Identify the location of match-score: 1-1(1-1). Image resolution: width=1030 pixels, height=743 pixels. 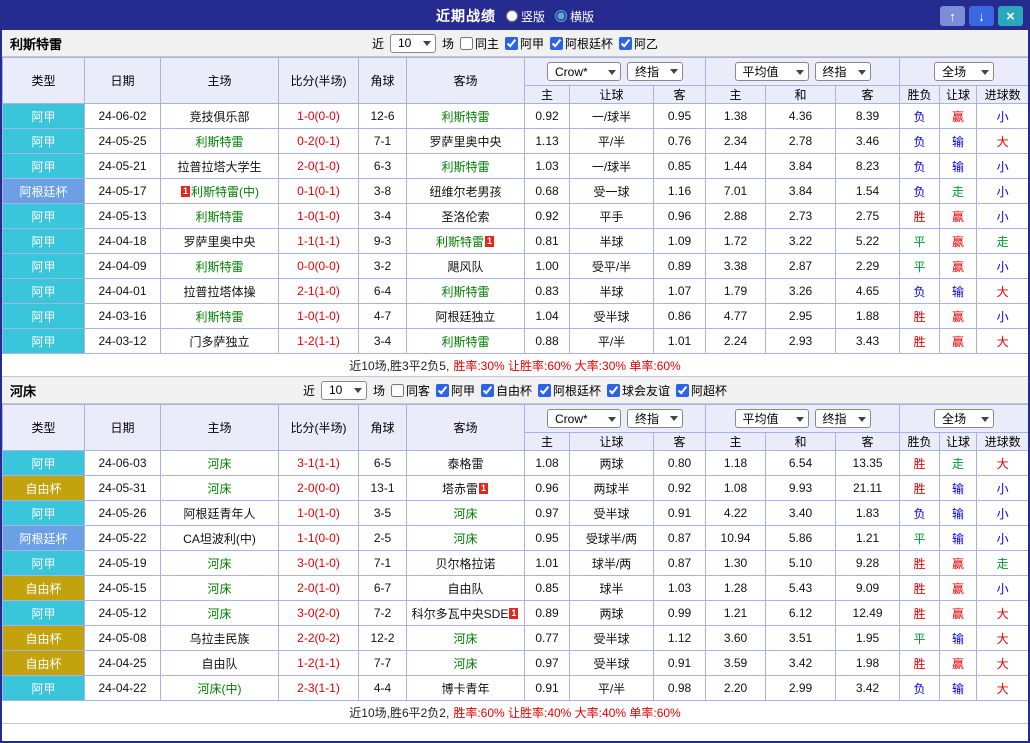
(318, 241).